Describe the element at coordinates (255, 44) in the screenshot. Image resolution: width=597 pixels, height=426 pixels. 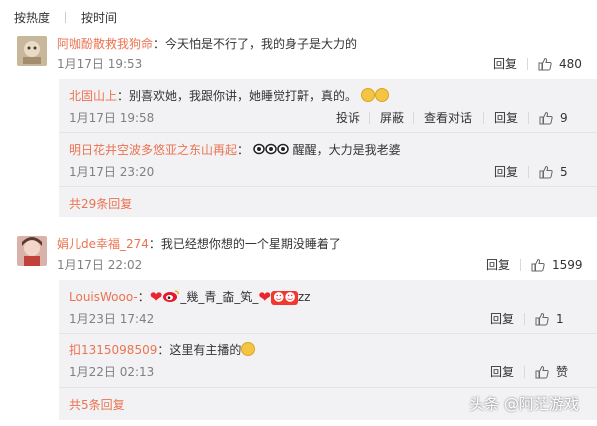
I see `comment-text: ：今天怕是不行了，我的身子是大力的` at that location.